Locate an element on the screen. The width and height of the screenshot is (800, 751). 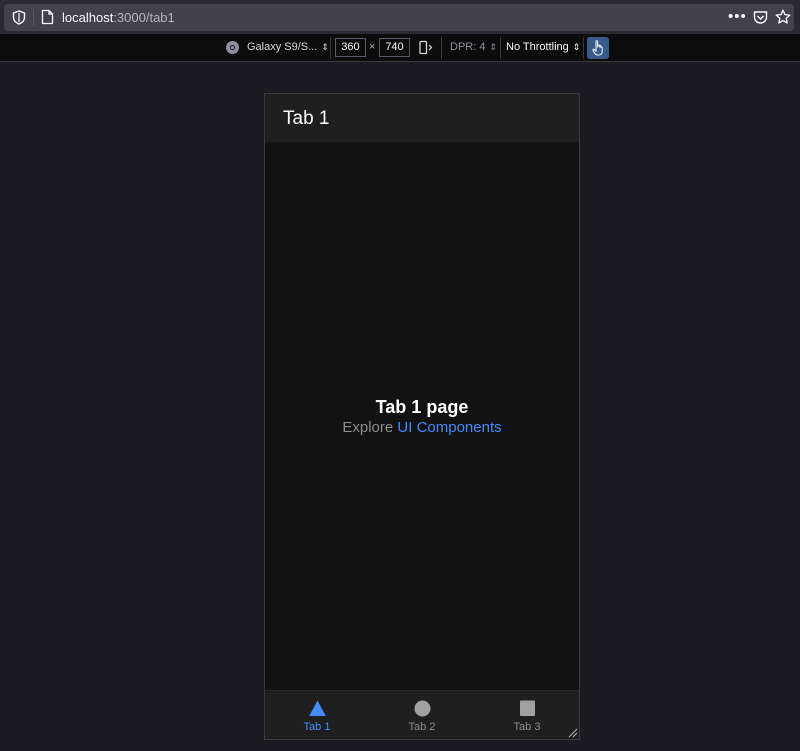
dpr-selector: DPR: 4 ⇕ is located at coordinates (473, 47).